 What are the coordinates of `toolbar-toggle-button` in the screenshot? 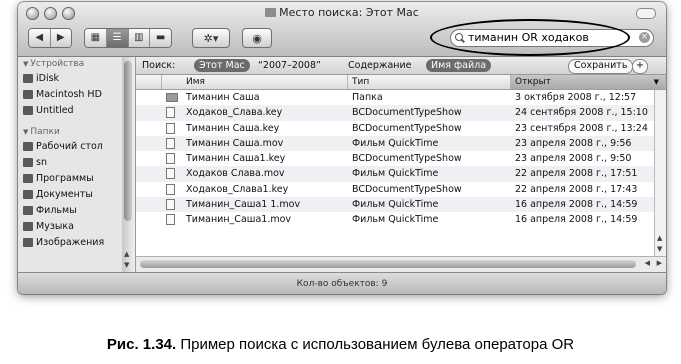 It's located at (646, 13).